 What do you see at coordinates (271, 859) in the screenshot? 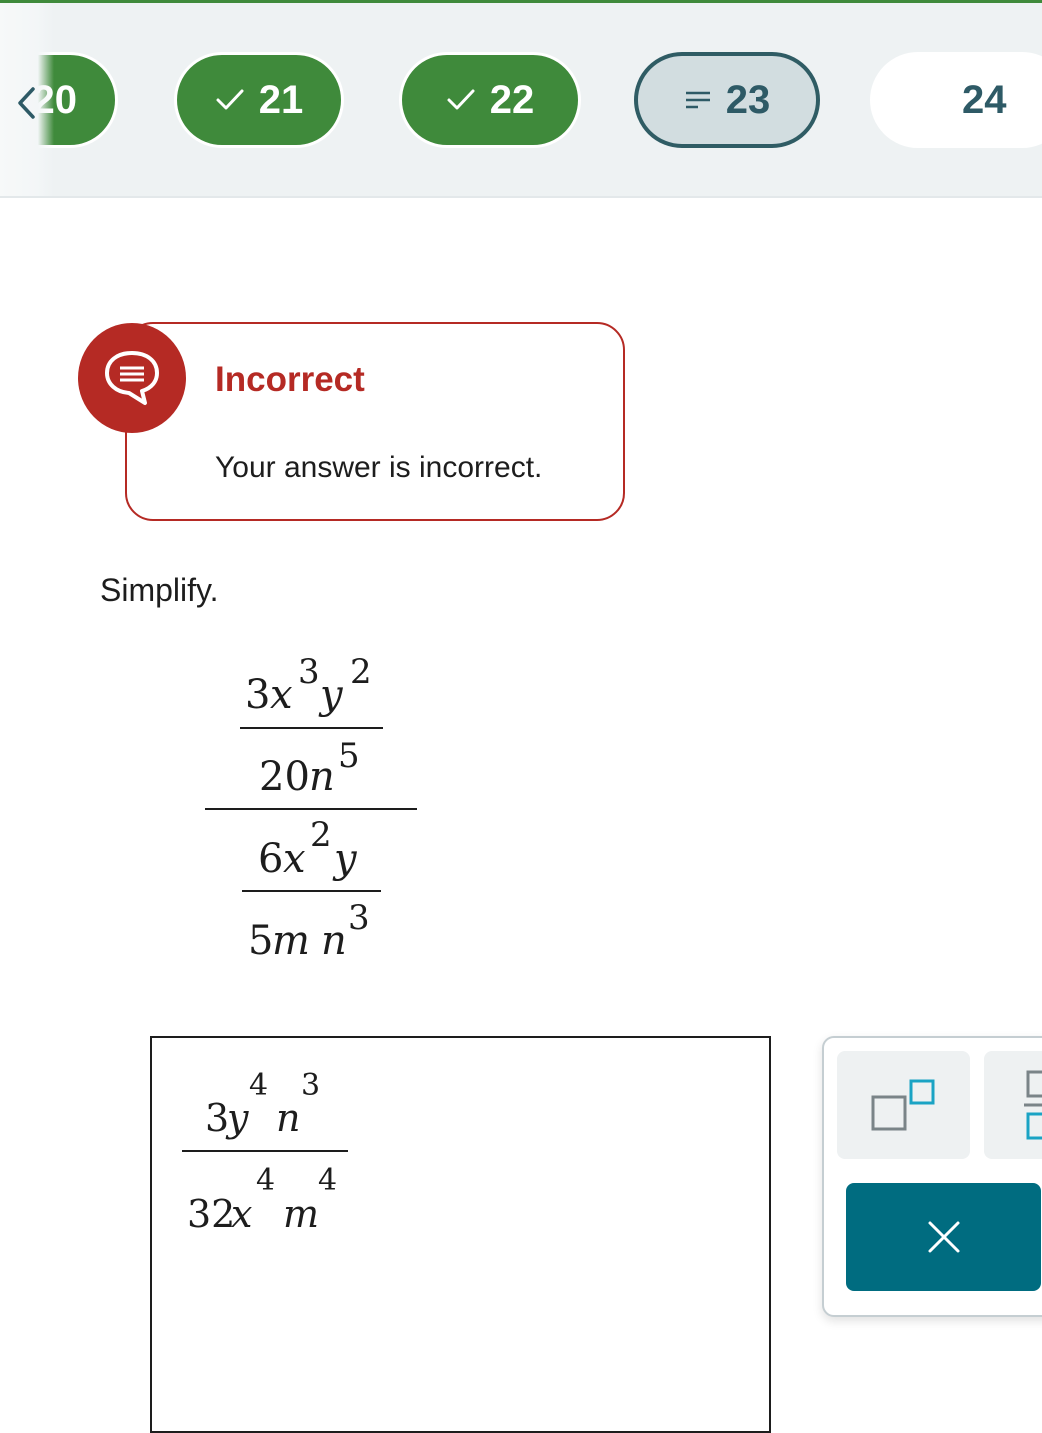
I see `expr-coef: 6` at bounding box center [271, 859].